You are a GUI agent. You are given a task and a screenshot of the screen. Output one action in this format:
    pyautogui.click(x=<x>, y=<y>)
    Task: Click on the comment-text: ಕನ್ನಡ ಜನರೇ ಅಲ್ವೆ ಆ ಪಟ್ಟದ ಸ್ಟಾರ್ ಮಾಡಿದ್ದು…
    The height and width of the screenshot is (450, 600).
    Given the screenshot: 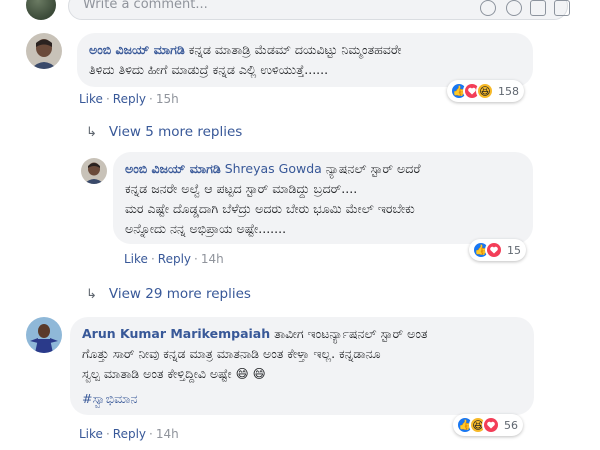 What is the action you would take?
    pyautogui.click(x=241, y=188)
    